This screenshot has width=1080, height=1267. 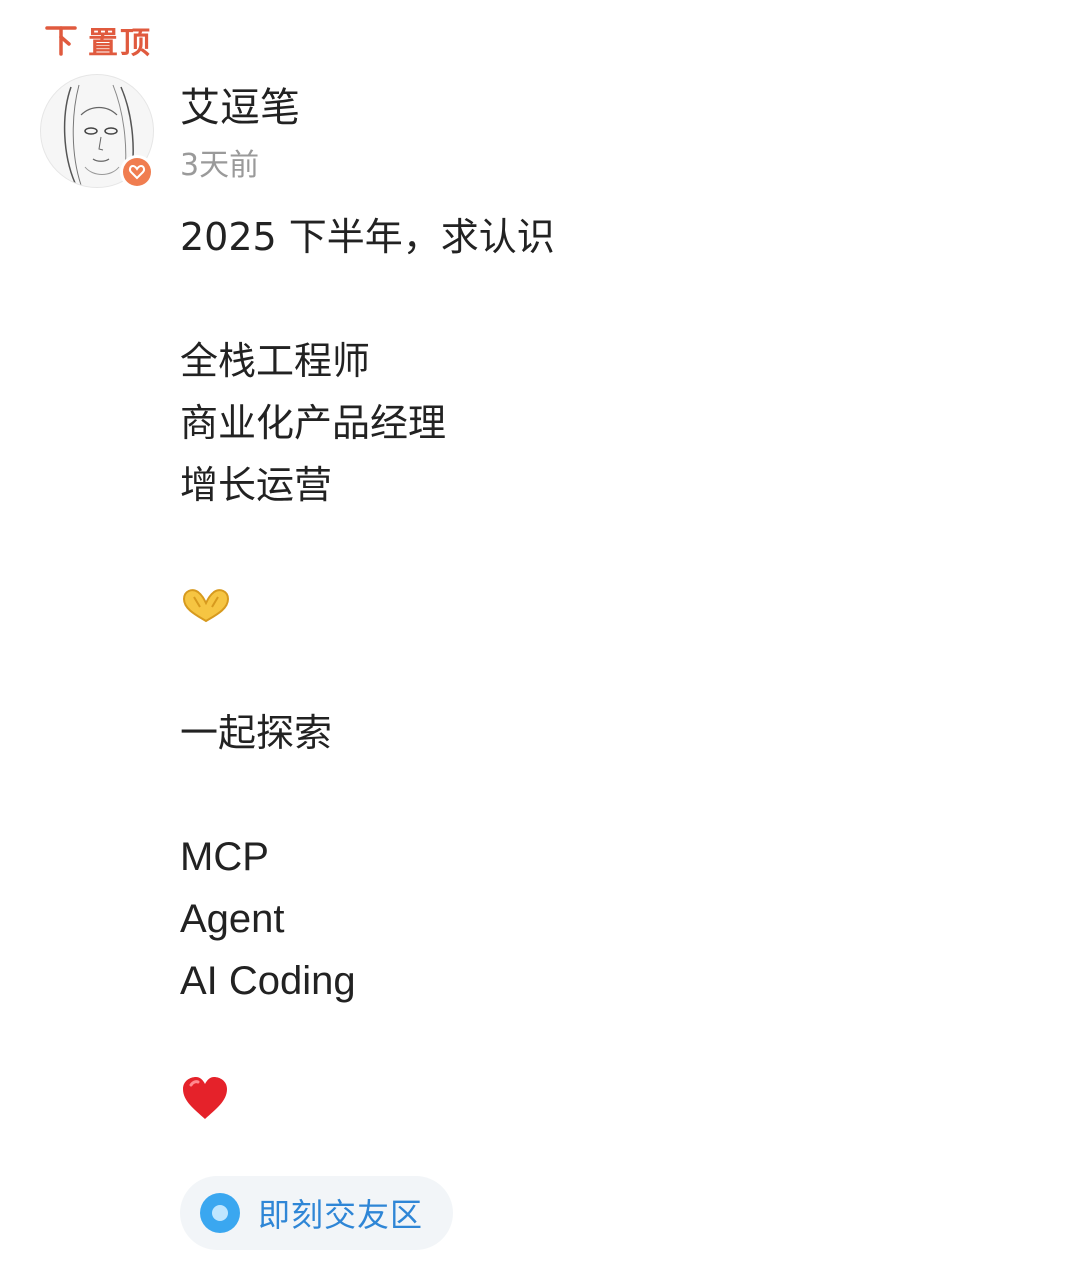 I want to click on pinned-indicator: 置顶, so click(x=98, y=40).